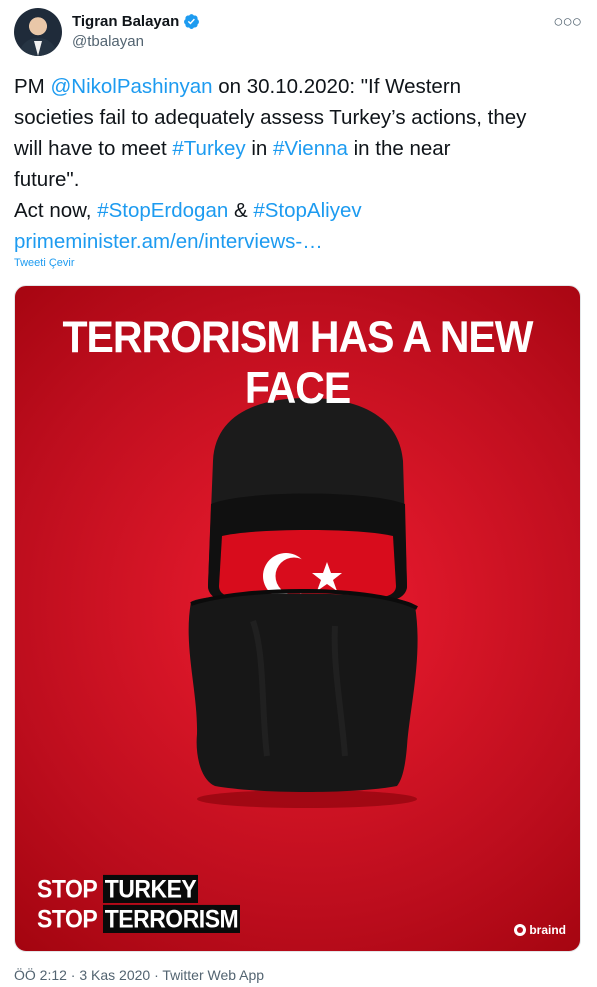  What do you see at coordinates (259, 148) in the screenshot?
I see `text-segment: in` at bounding box center [259, 148].